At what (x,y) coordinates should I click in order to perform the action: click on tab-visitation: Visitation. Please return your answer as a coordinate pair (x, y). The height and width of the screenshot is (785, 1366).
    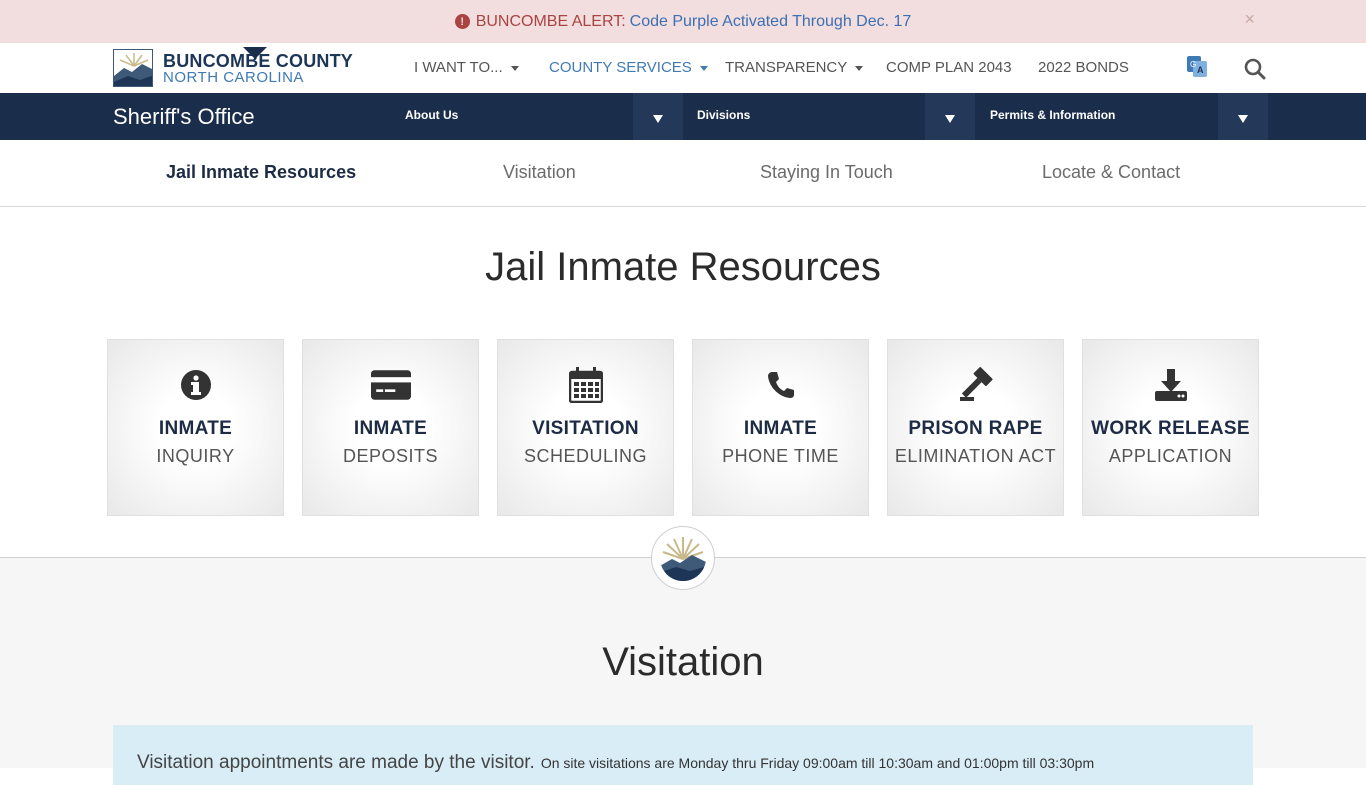
    Looking at the image, I should click on (539, 172).